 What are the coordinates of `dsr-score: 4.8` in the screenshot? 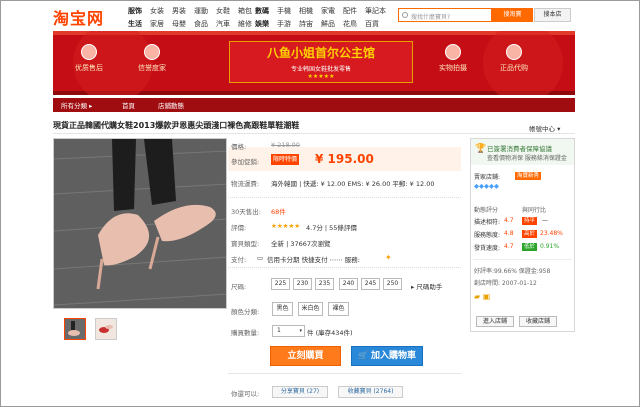 It's located at (509, 233).